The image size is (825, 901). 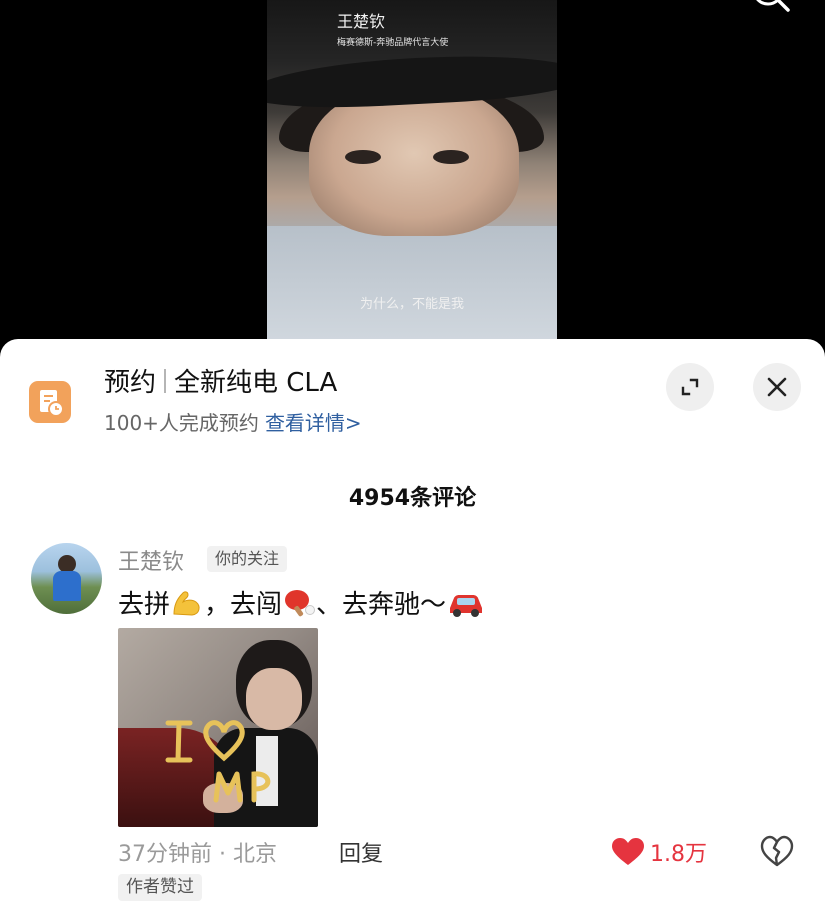 What do you see at coordinates (361, 852) in the screenshot?
I see `reply-button: 回复` at bounding box center [361, 852].